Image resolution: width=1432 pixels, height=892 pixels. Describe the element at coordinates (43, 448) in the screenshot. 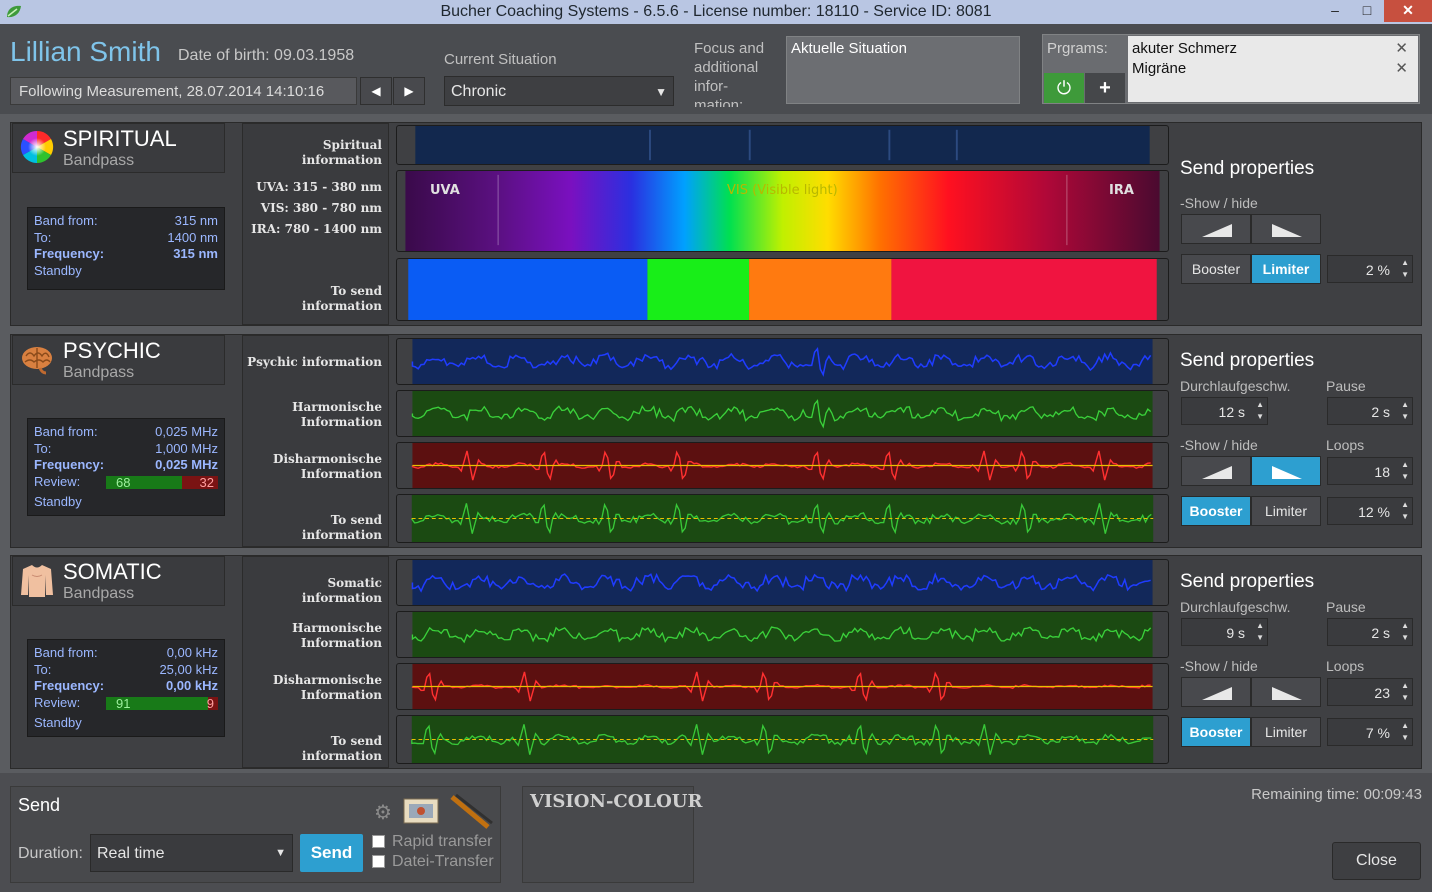

I see `band-to-label: To:` at that location.